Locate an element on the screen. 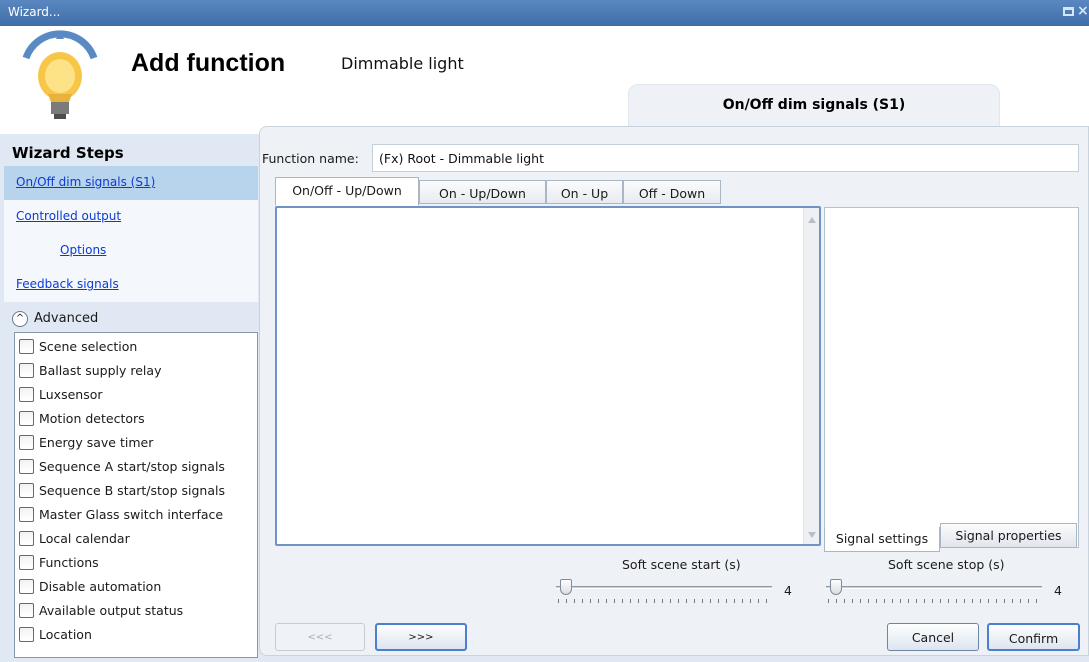 Image resolution: width=1089 pixels, height=662 pixels. maximize-icon is located at coordinates (1068, 11).